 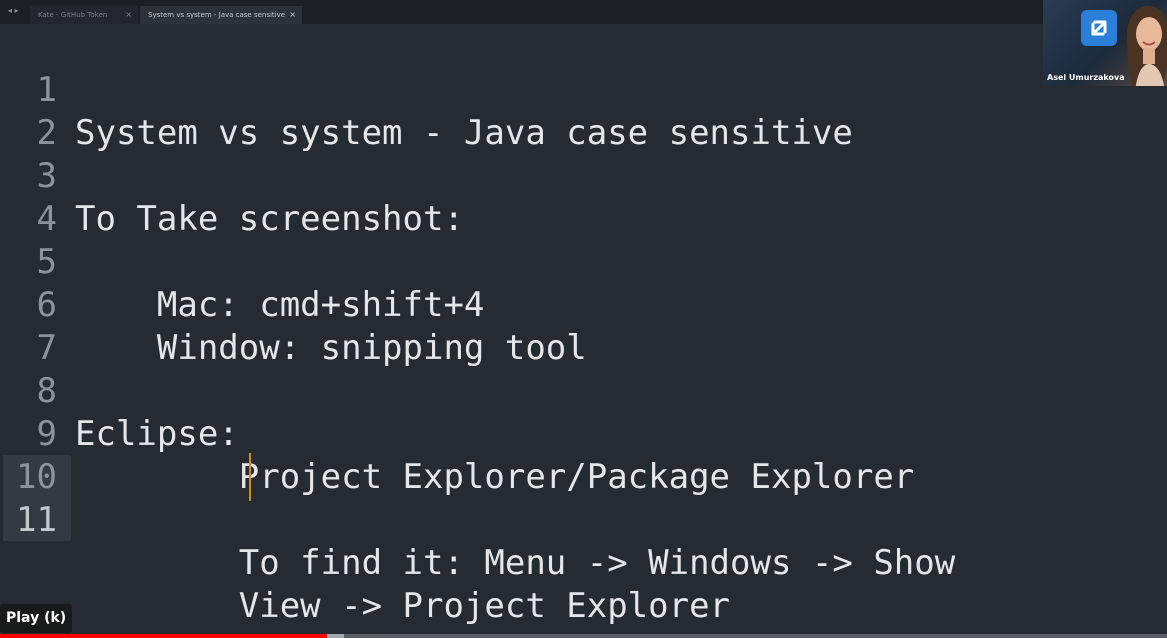 What do you see at coordinates (515, 563) in the screenshot?
I see `line-text: To find it: Menu -> Windows -> Show` at bounding box center [515, 563].